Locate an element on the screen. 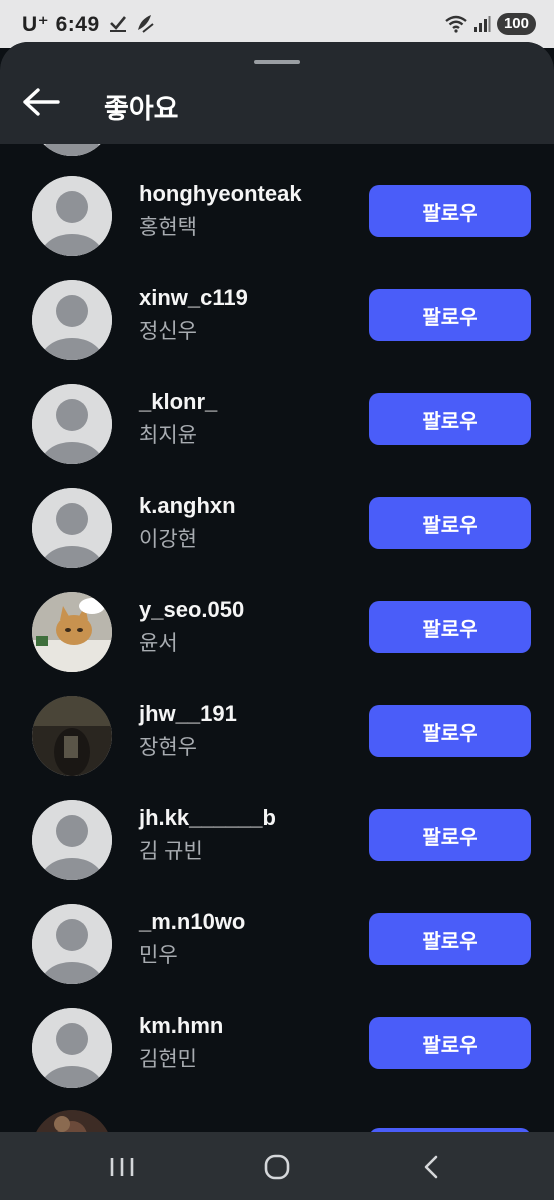  recent-apps-icon is located at coordinates (122, 1167).